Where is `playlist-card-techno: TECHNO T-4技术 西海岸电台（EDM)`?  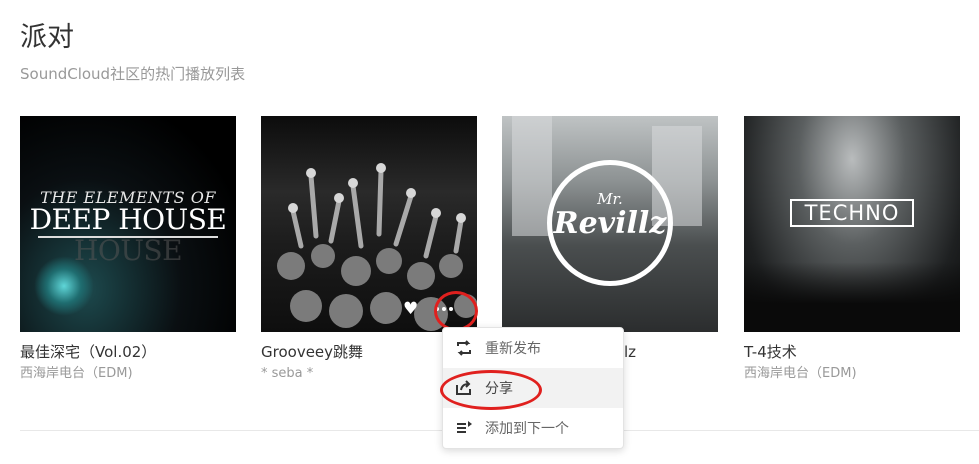 playlist-card-techno: TECHNO T-4技术 西海岸电台（EDM) is located at coordinates (852, 249).